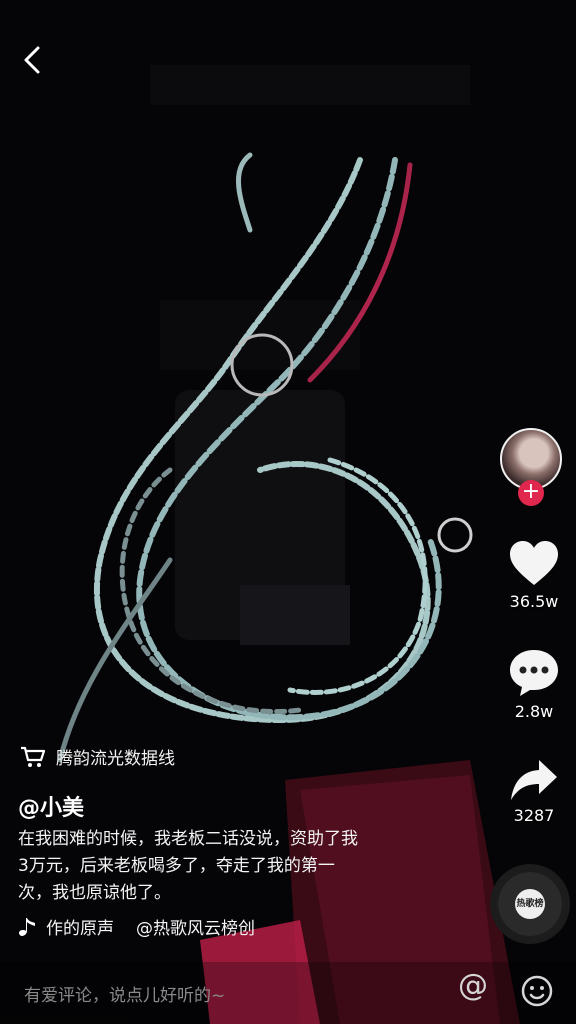 The width and height of the screenshot is (576, 1024). What do you see at coordinates (51, 806) in the screenshot?
I see `username: @小美` at bounding box center [51, 806].